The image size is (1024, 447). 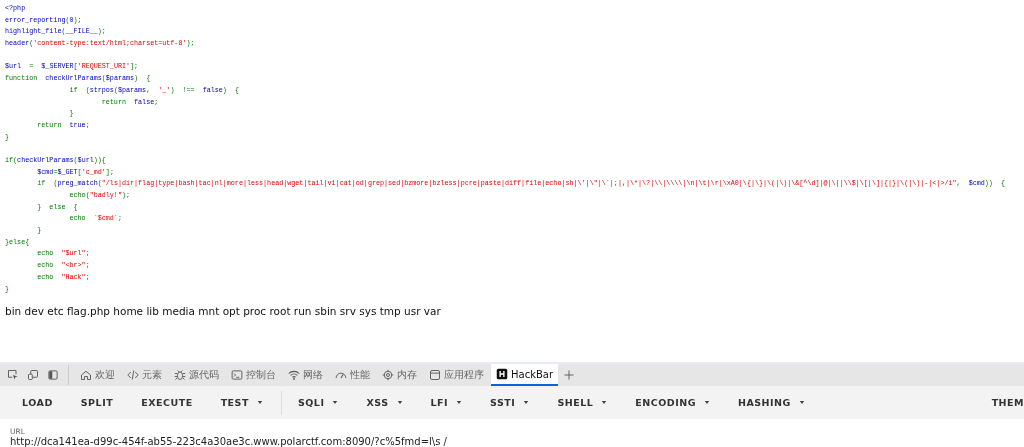 I want to click on menu-button: SPLIT, so click(x=97, y=402).